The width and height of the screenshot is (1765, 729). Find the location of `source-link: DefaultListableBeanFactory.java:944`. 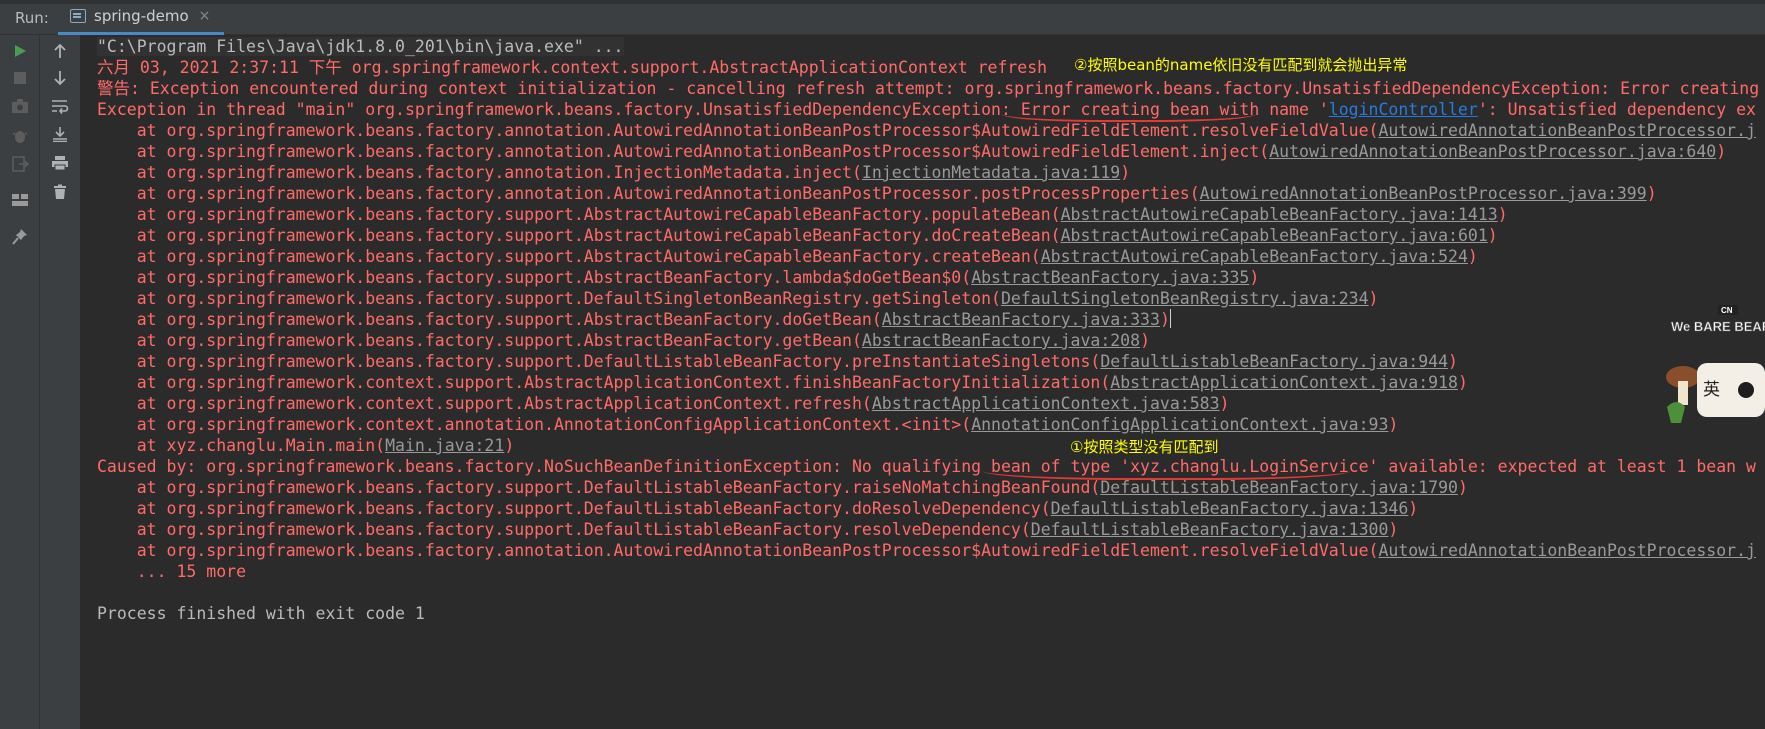

source-link: DefaultListableBeanFactory.java:944 is located at coordinates (1274, 361).